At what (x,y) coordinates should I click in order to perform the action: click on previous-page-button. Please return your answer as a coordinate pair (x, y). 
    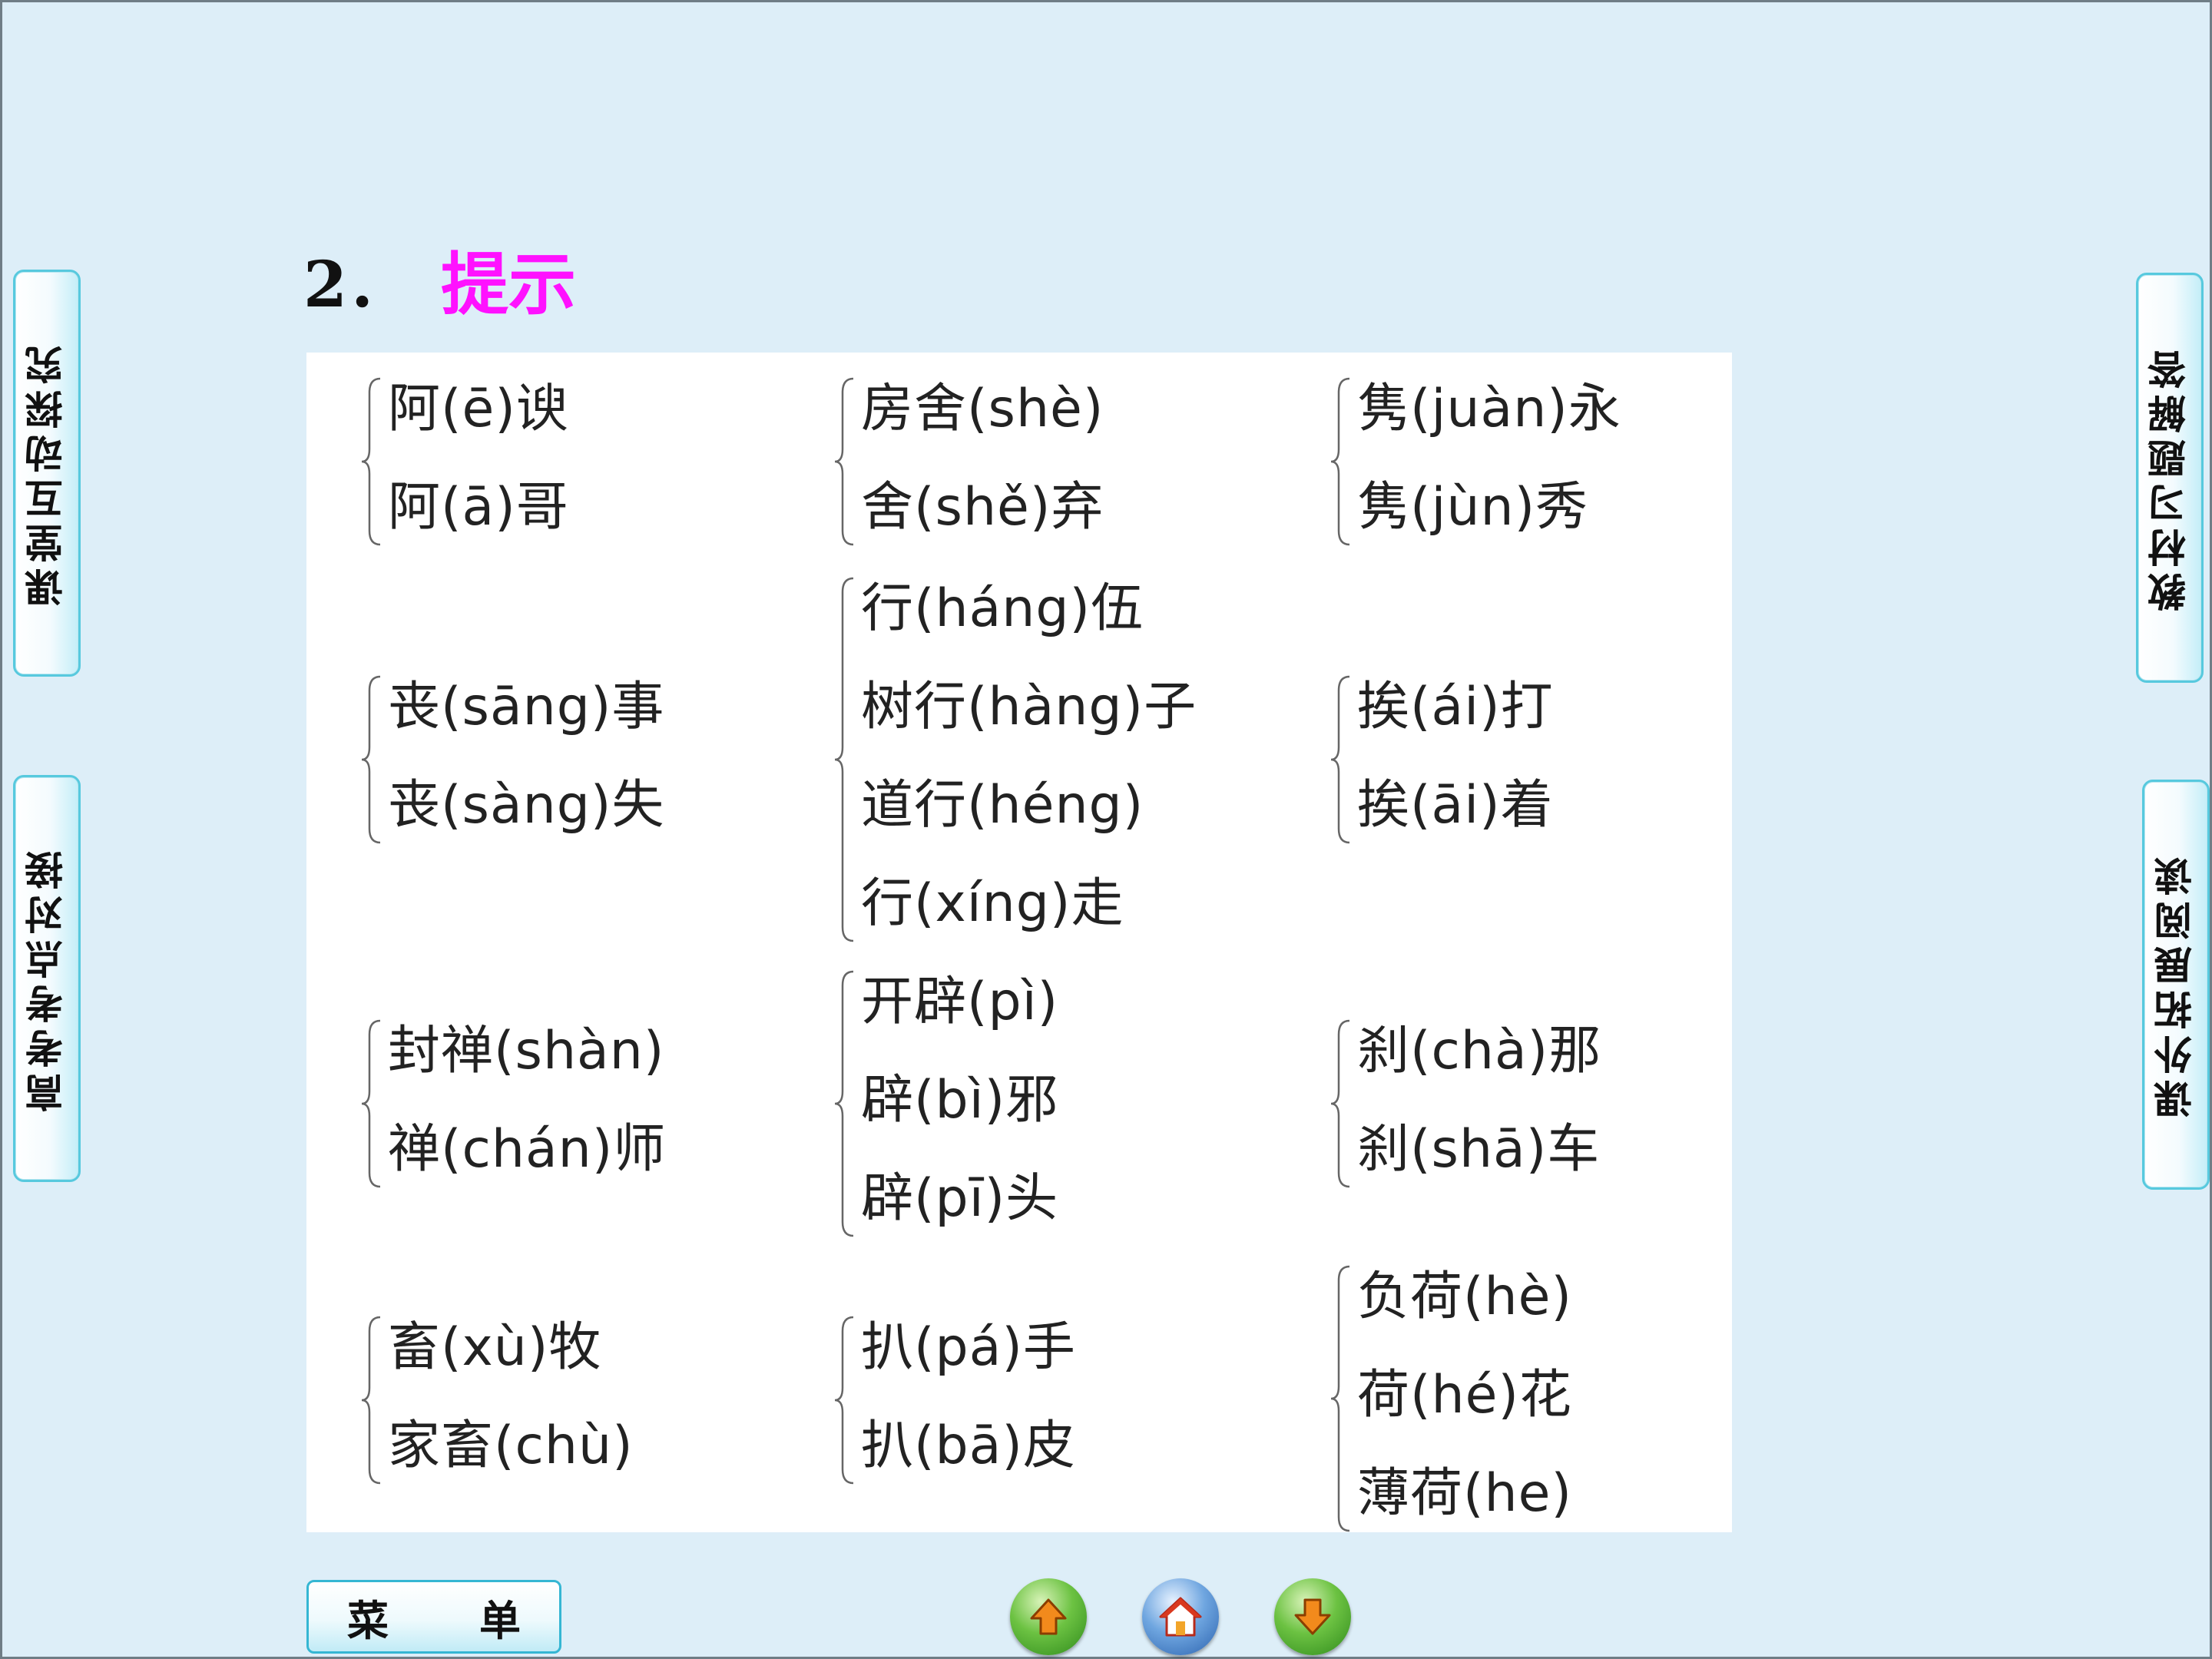
    Looking at the image, I should click on (1048, 1617).